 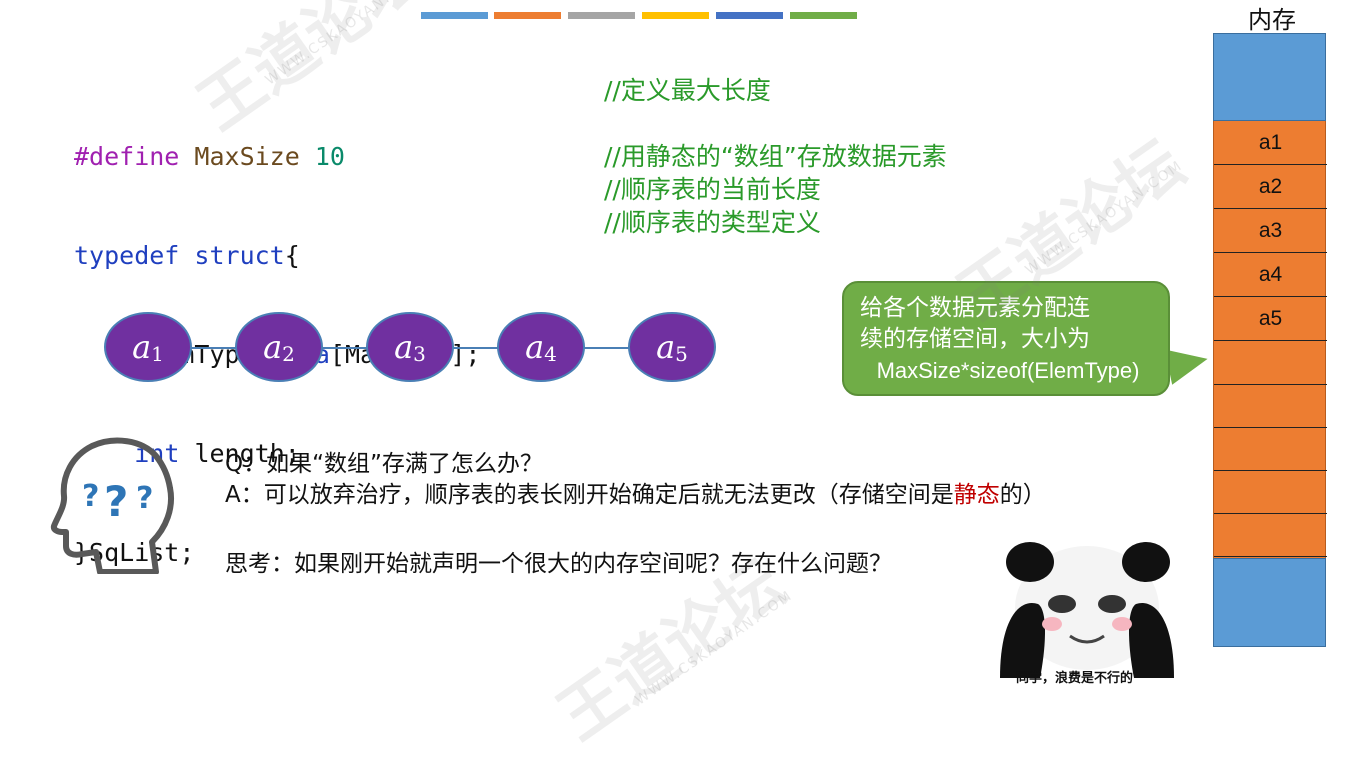 What do you see at coordinates (1008, 370) in the screenshot?
I see `callout-line: MaxSize*sizeof(ElemType)` at bounding box center [1008, 370].